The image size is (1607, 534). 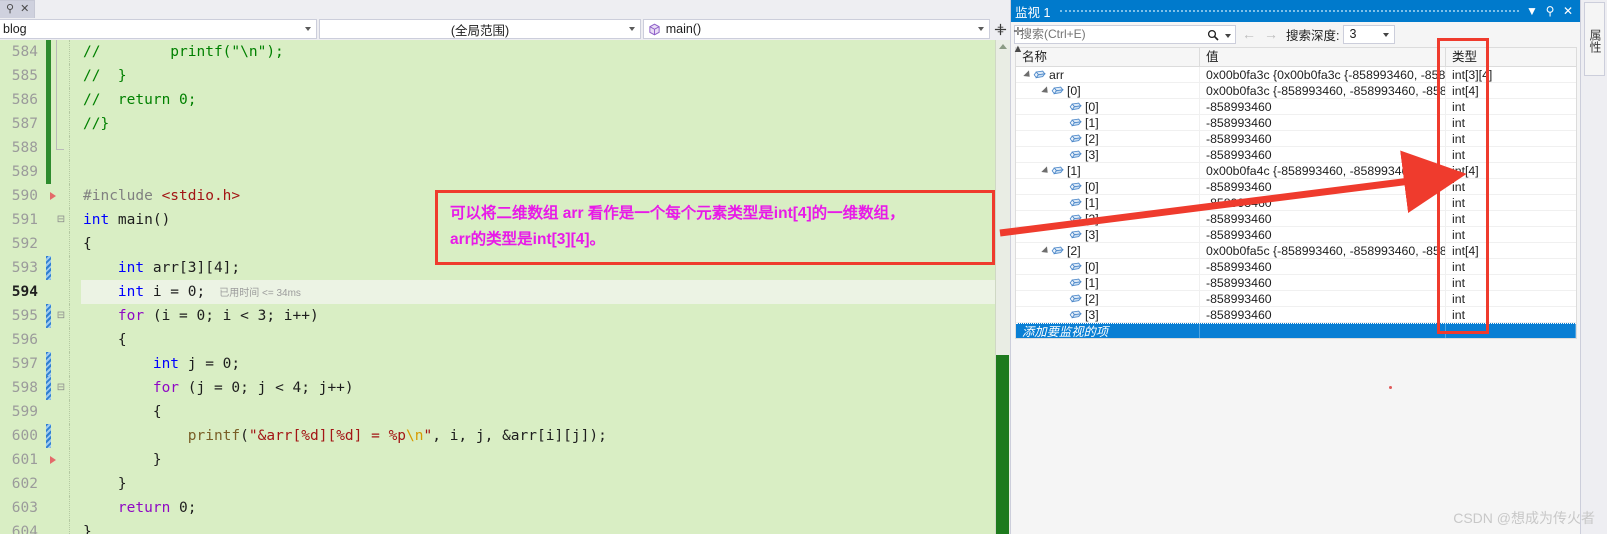 I want to click on editor-vertical-scrollbar, so click(x=1002, y=287).